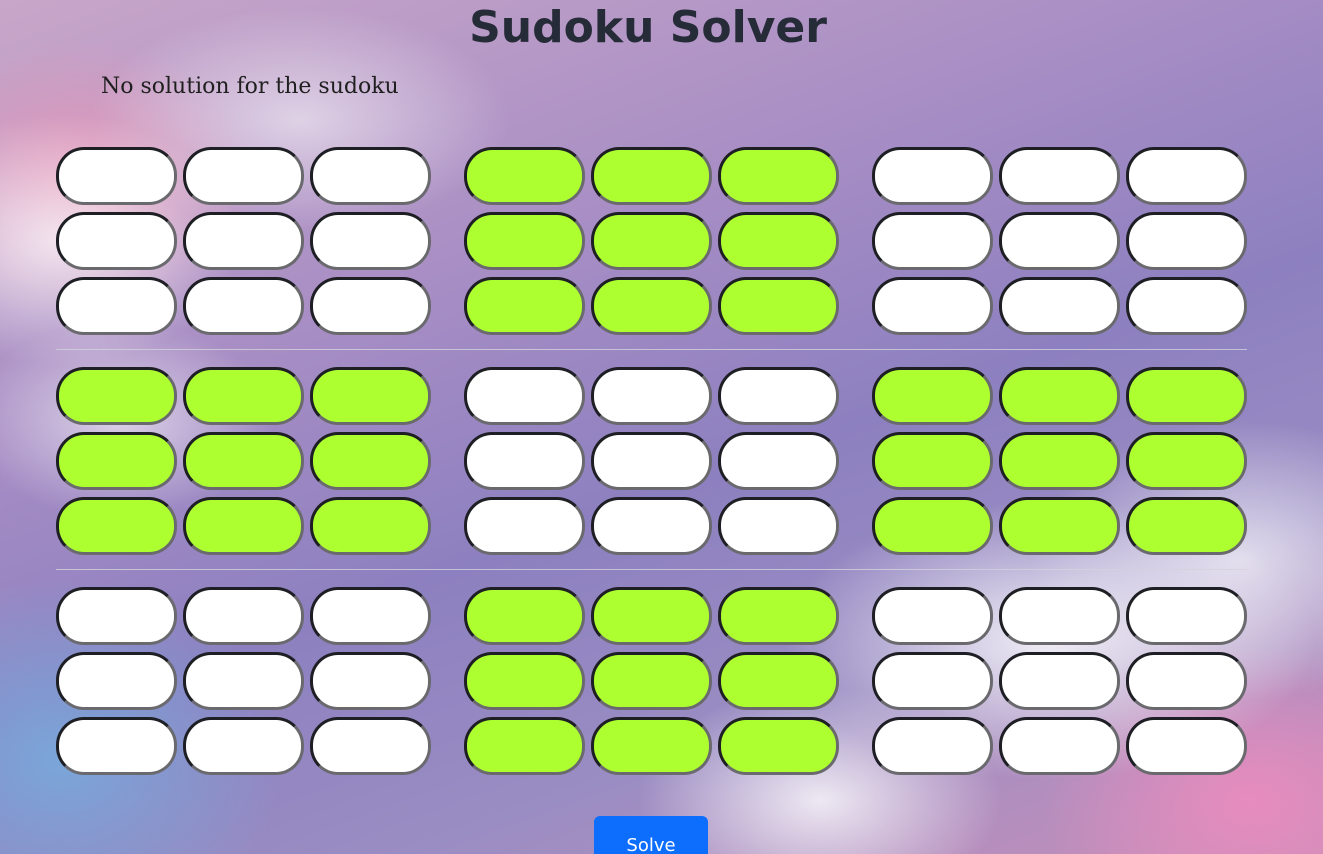 Image resolution: width=1323 pixels, height=854 pixels. What do you see at coordinates (648, 27) in the screenshot?
I see `page-title: Sudoku Solver` at bounding box center [648, 27].